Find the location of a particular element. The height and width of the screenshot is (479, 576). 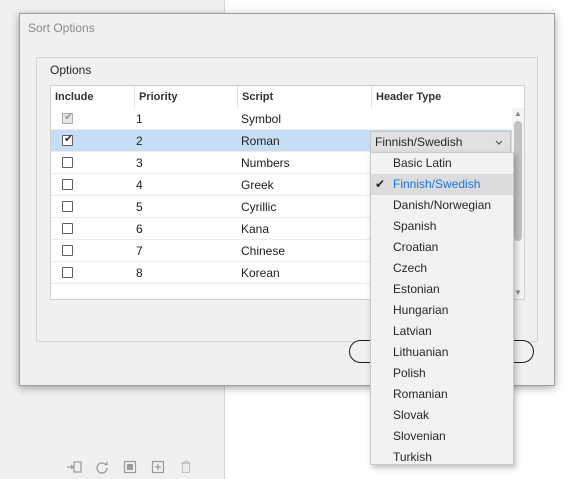

dropdown-option: Basic Latin is located at coordinates (442, 163).